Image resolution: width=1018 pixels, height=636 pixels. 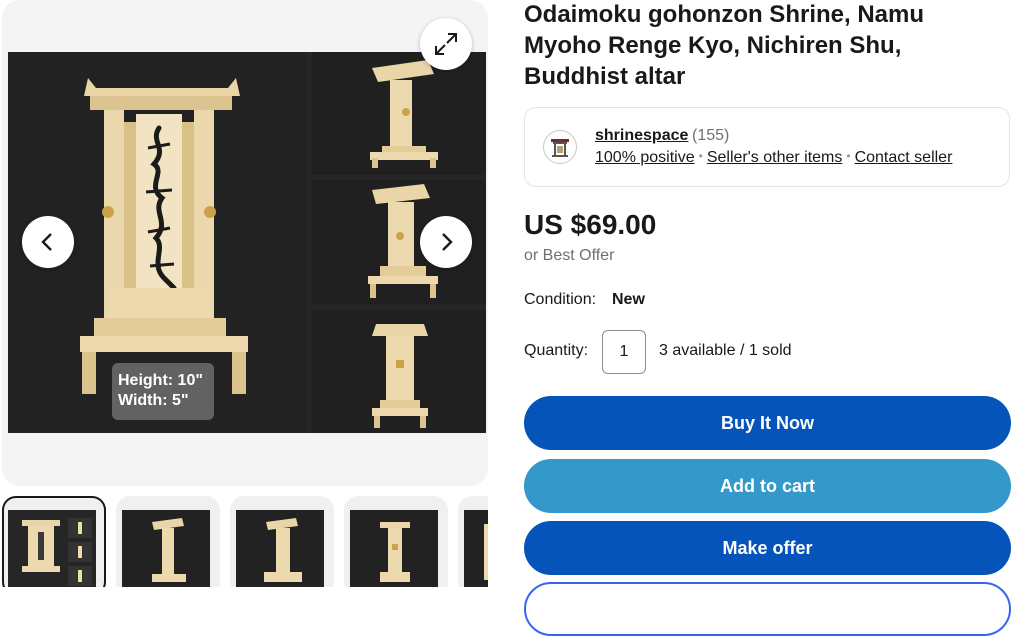 I want to click on gallery-tile-back-view, so click(x=399, y=371).